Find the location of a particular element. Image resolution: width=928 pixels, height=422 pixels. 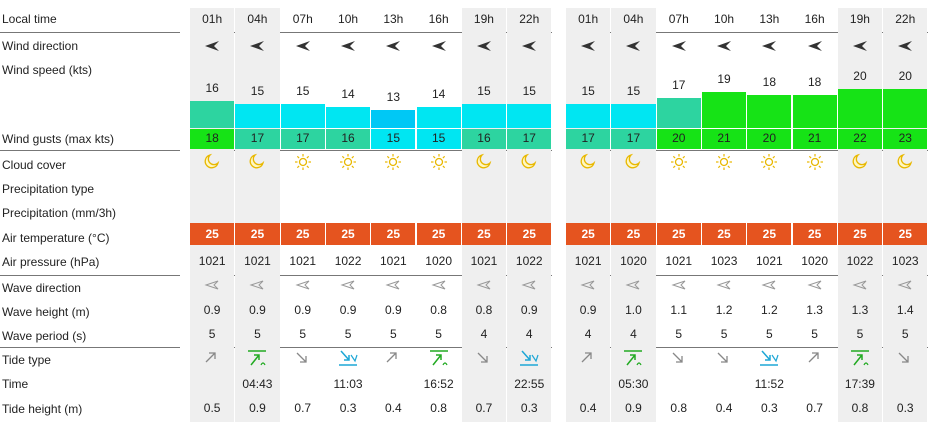

tide-low-icon is located at coordinates (529, 358).